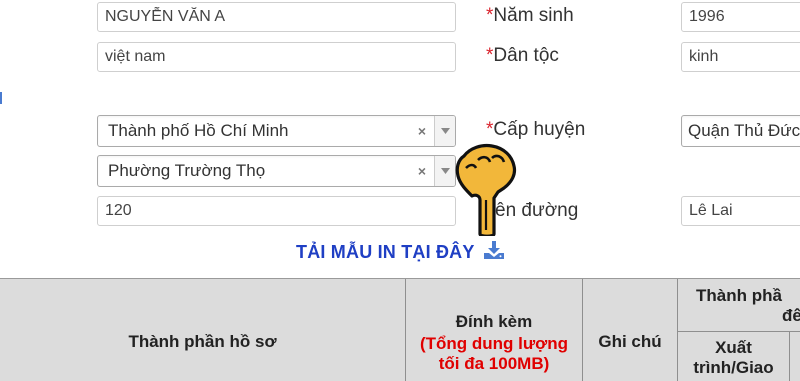 This screenshot has height=381, width=800. What do you see at coordinates (487, 188) in the screenshot?
I see `hand-pointer-icon` at bounding box center [487, 188].